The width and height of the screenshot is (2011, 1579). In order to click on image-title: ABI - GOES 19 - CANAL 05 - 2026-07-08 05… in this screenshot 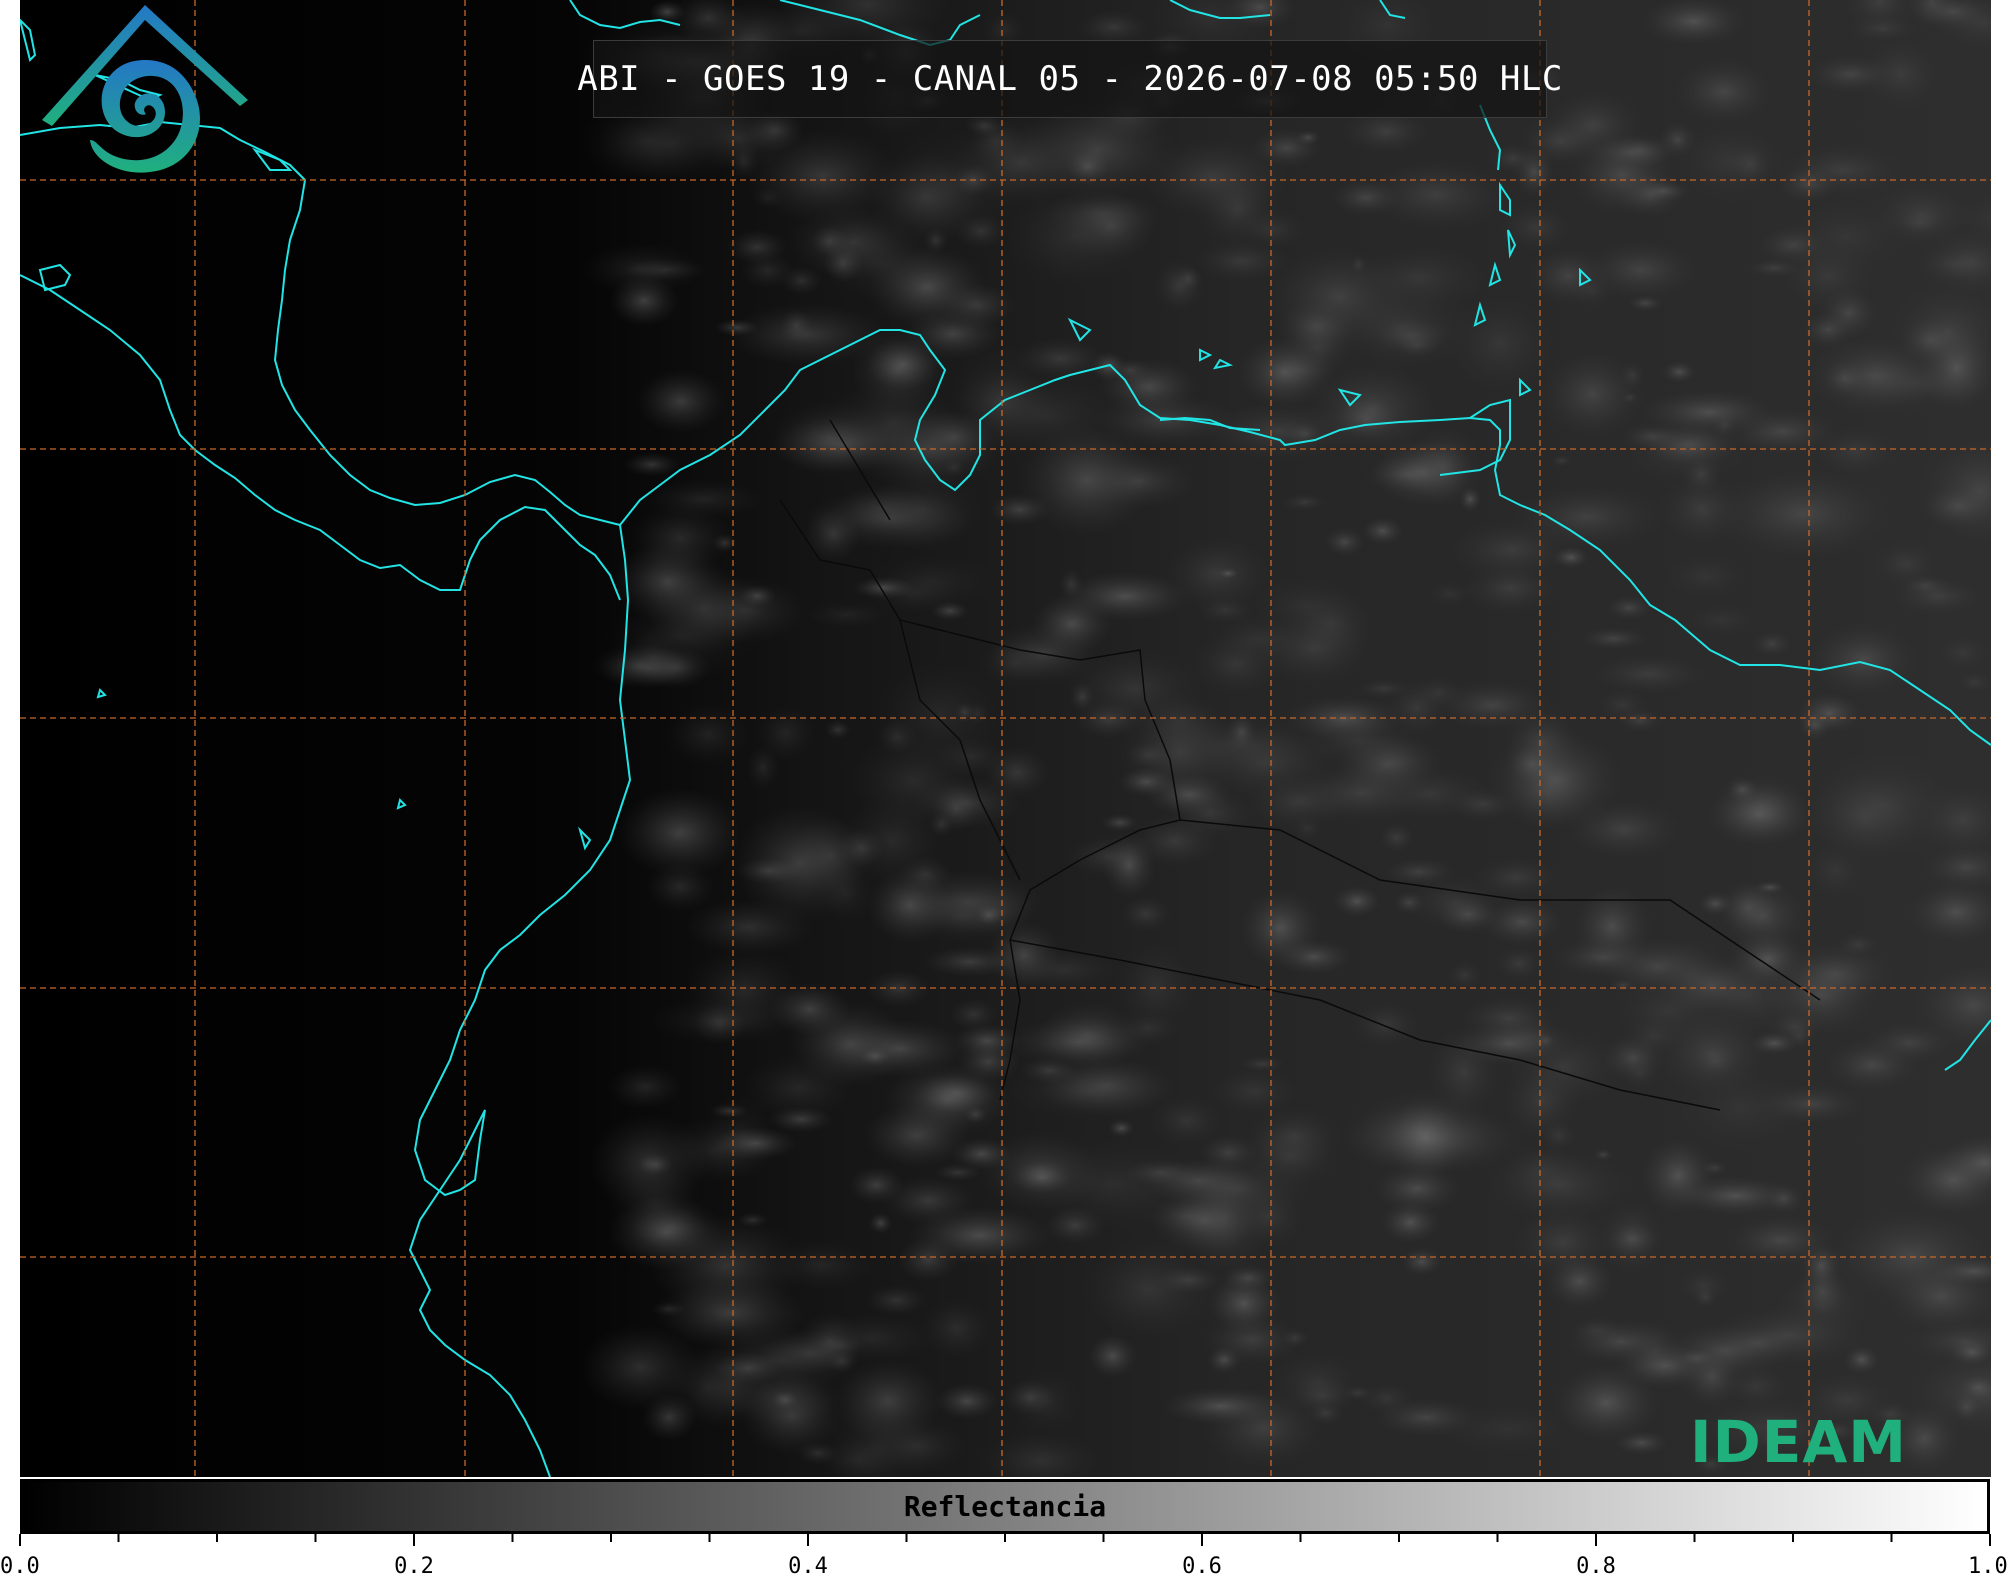, I will do `click(1070, 79)`.